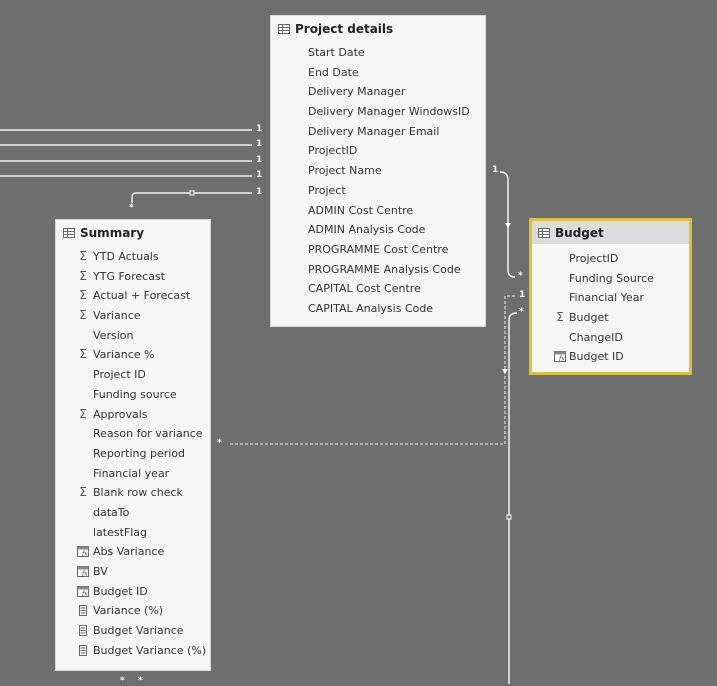 The image size is (717, 686). What do you see at coordinates (150, 650) in the screenshot?
I see `field-label: Budget Variance (%)` at bounding box center [150, 650].